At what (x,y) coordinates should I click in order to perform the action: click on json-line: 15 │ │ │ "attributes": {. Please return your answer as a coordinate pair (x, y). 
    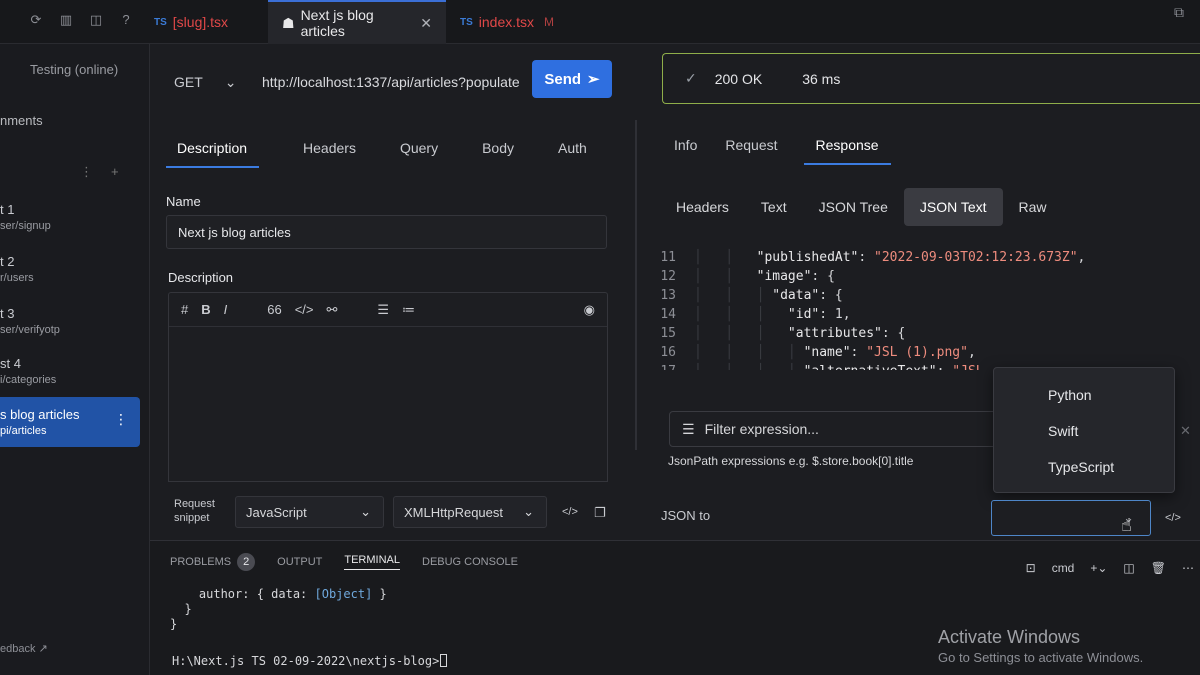
    Looking at the image, I should click on (925, 333).